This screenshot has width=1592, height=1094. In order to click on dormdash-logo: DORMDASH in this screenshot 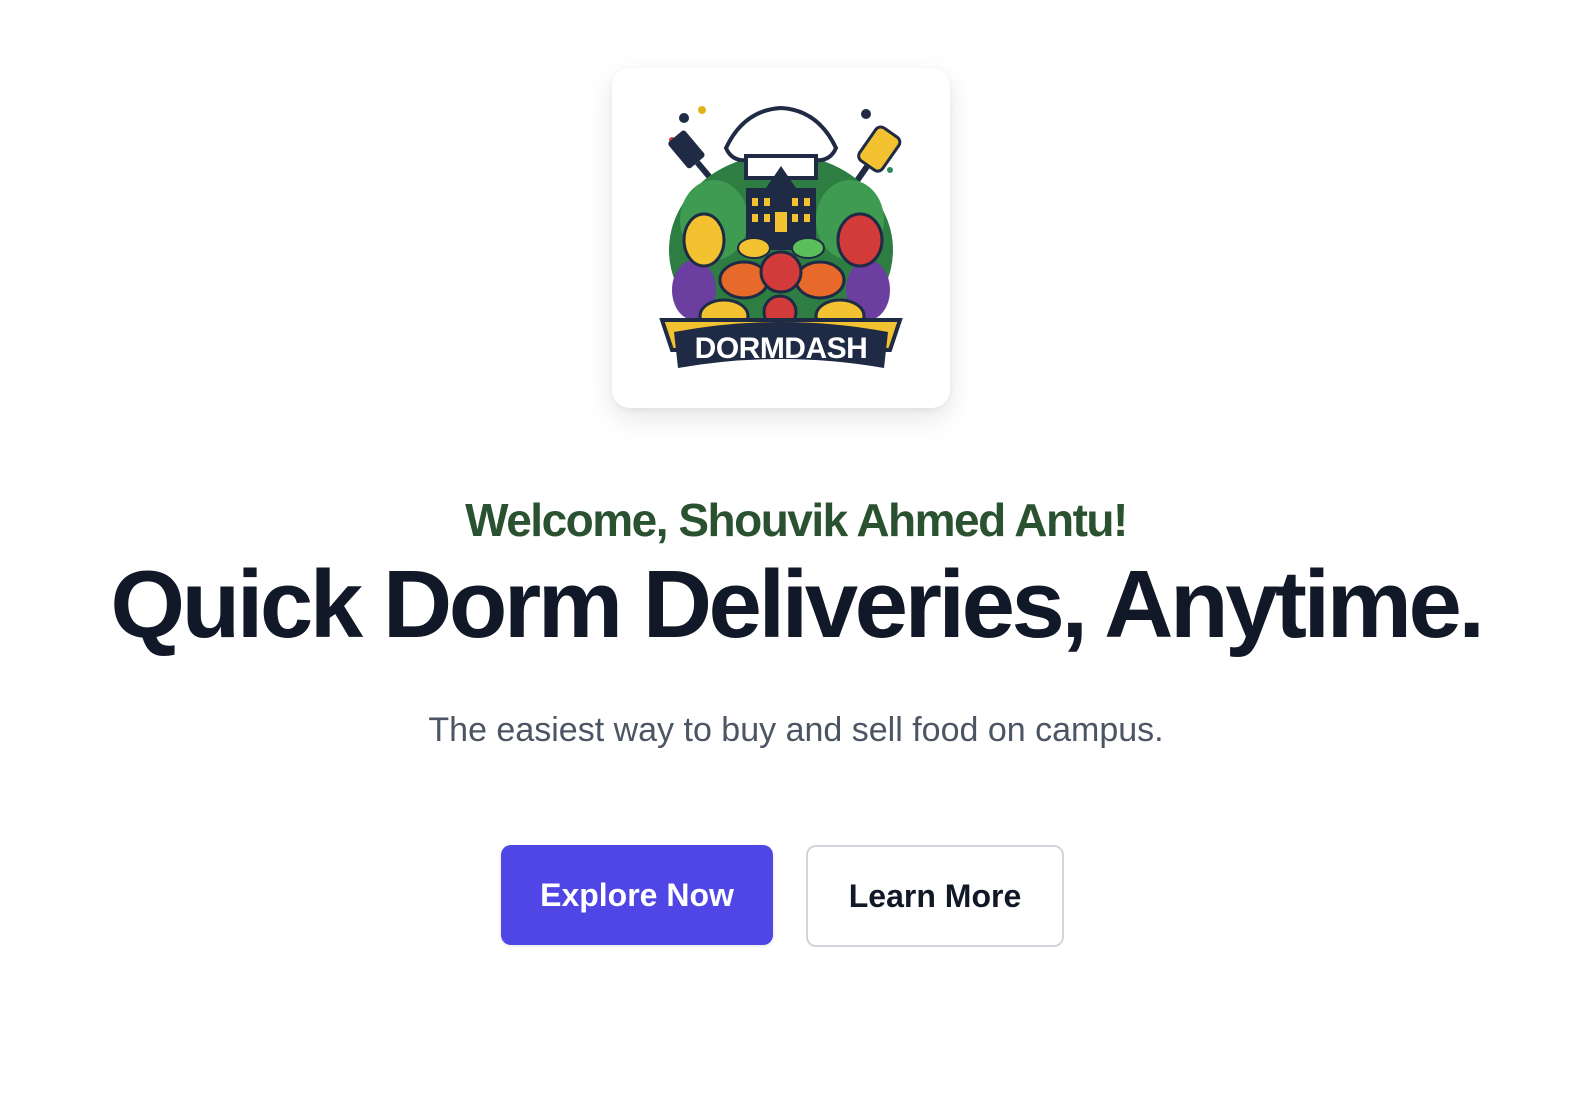, I will do `click(781, 236)`.